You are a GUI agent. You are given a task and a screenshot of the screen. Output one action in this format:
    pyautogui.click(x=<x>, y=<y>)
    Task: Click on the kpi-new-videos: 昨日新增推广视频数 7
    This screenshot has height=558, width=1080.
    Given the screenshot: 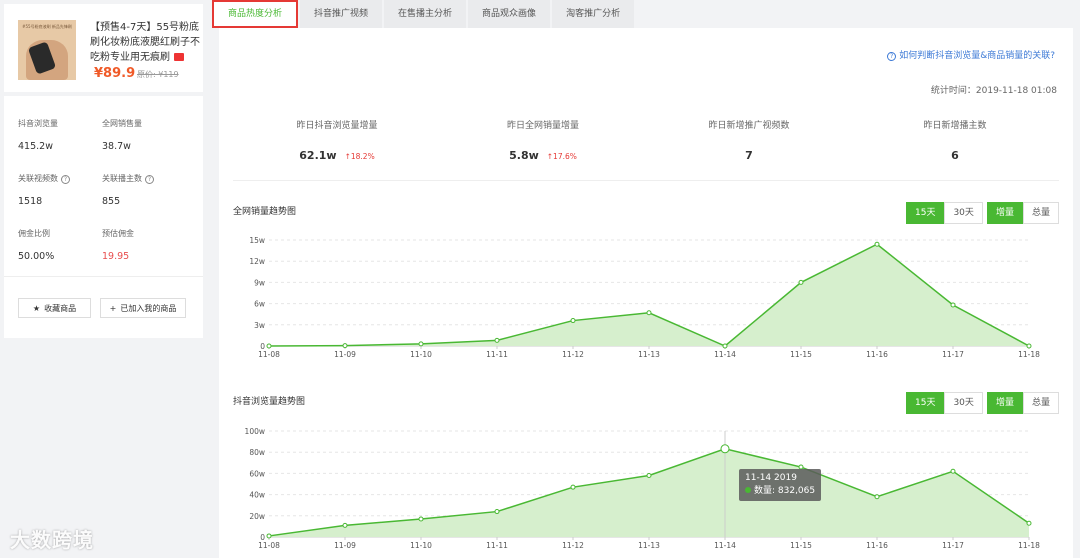 What is the action you would take?
    pyautogui.click(x=749, y=141)
    